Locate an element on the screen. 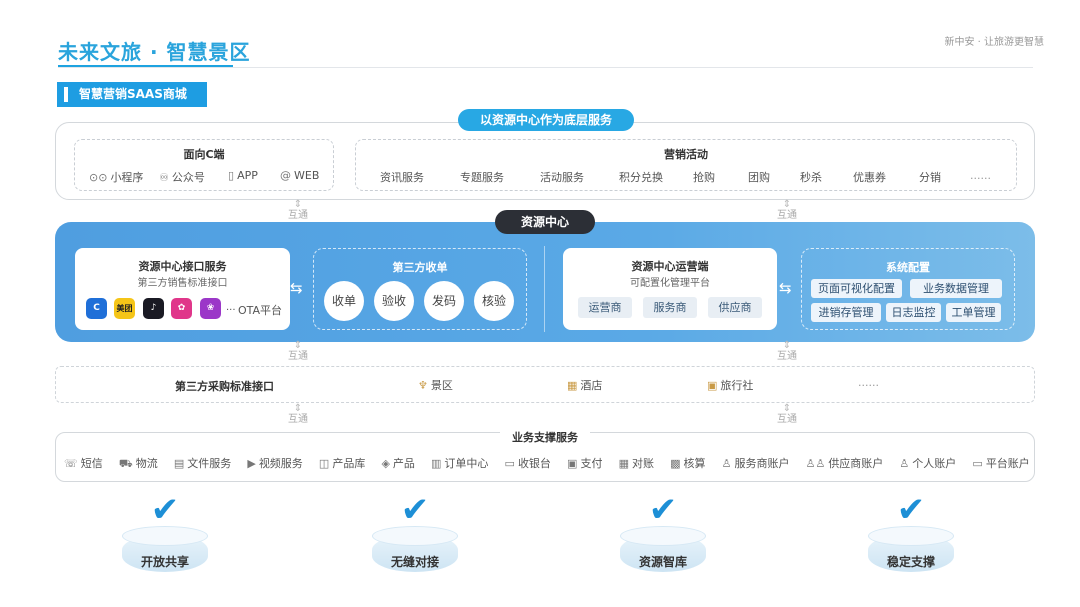 The image size is (1080, 607). ota-platform-label: OTA平台 is located at coordinates (260, 310).